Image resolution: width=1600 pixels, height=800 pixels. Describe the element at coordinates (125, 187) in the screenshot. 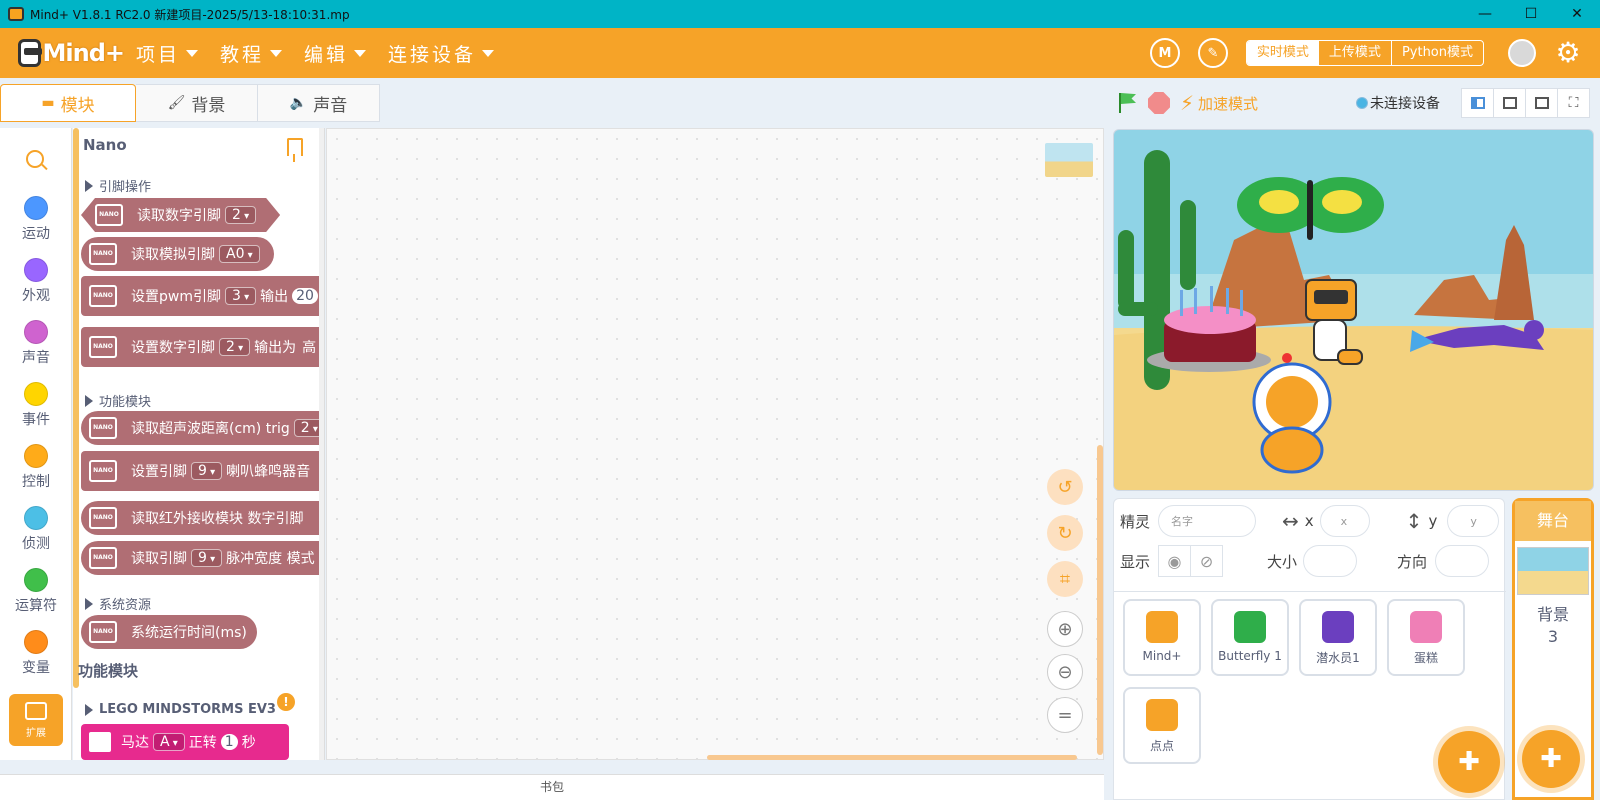

I see `section-label: 引脚操作` at that location.